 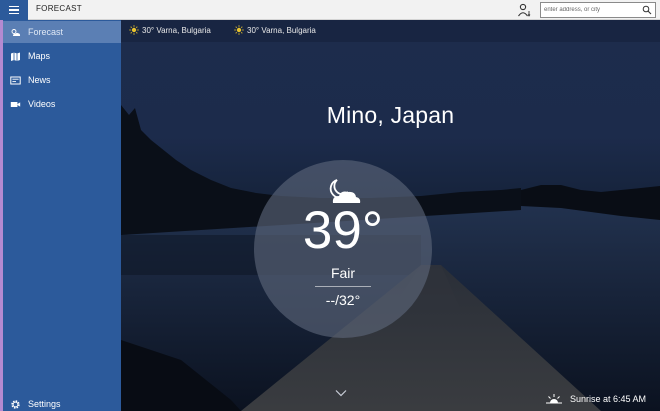 I want to click on sunrise-info: Sunrise at 6:45 AM, so click(x=595, y=398).